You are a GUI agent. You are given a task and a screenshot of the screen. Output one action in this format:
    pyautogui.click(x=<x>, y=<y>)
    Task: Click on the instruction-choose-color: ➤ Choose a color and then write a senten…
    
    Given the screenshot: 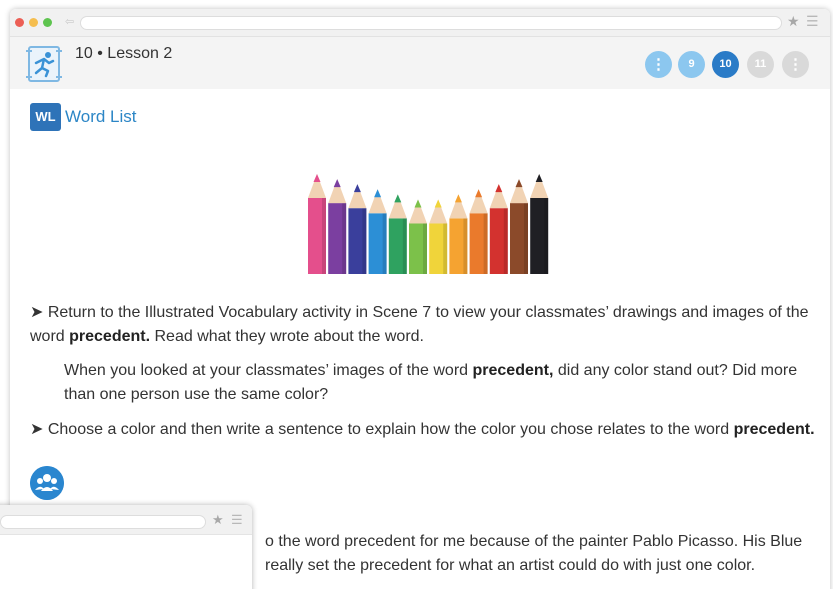 What is the action you would take?
    pyautogui.click(x=422, y=429)
    